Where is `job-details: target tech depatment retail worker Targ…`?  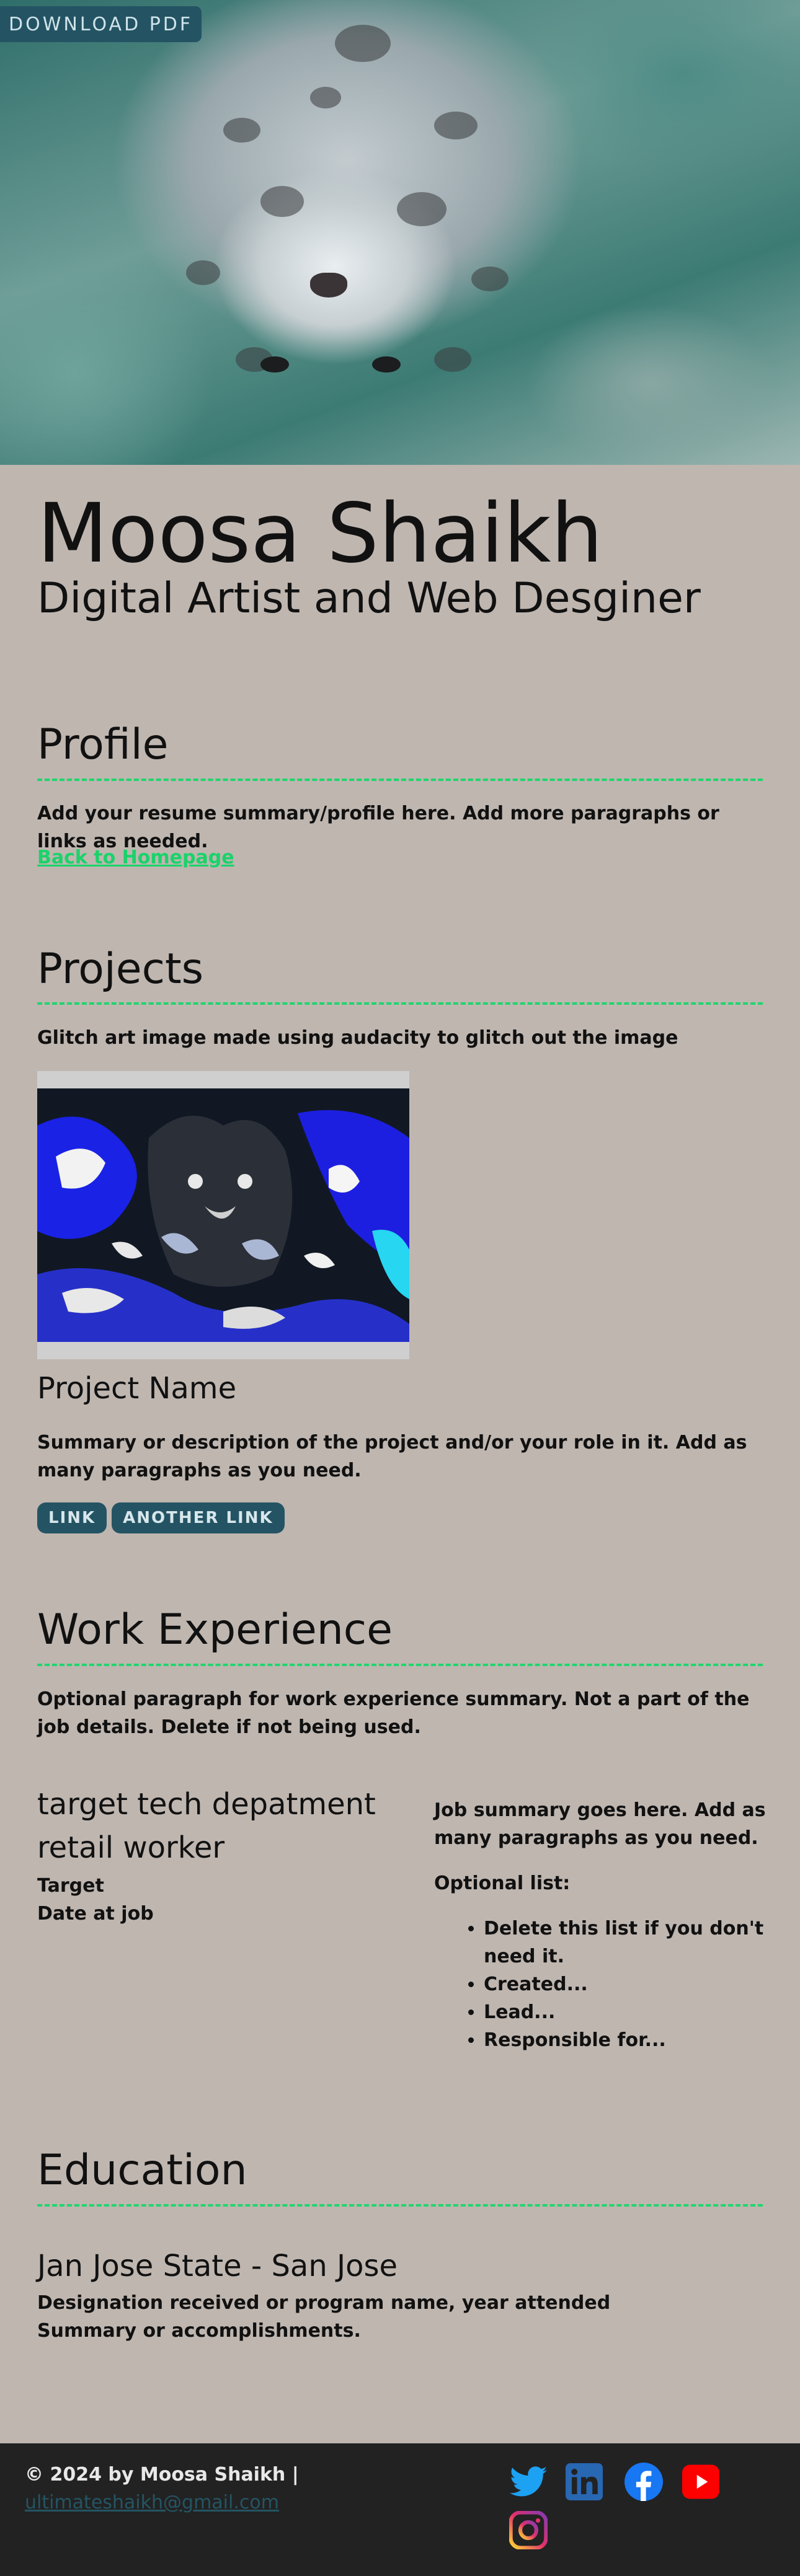 job-details: target tech depatment retail worker Targ… is located at coordinates (223, 1855).